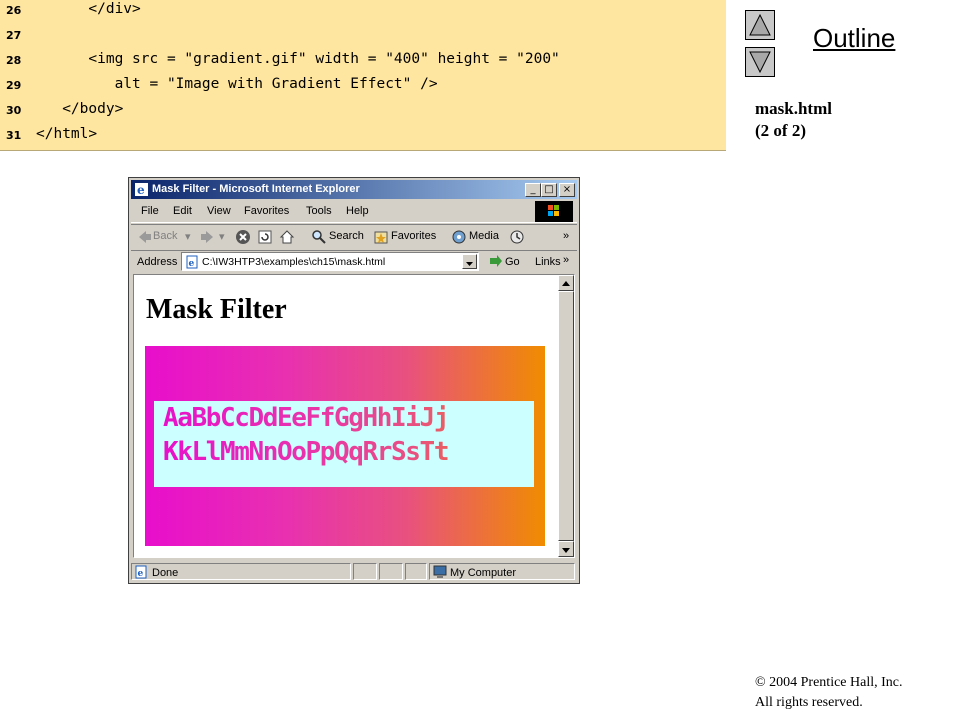 Image resolution: width=960 pixels, height=720 pixels. Describe the element at coordinates (14, 35) in the screenshot. I see `line-number: 27` at that location.